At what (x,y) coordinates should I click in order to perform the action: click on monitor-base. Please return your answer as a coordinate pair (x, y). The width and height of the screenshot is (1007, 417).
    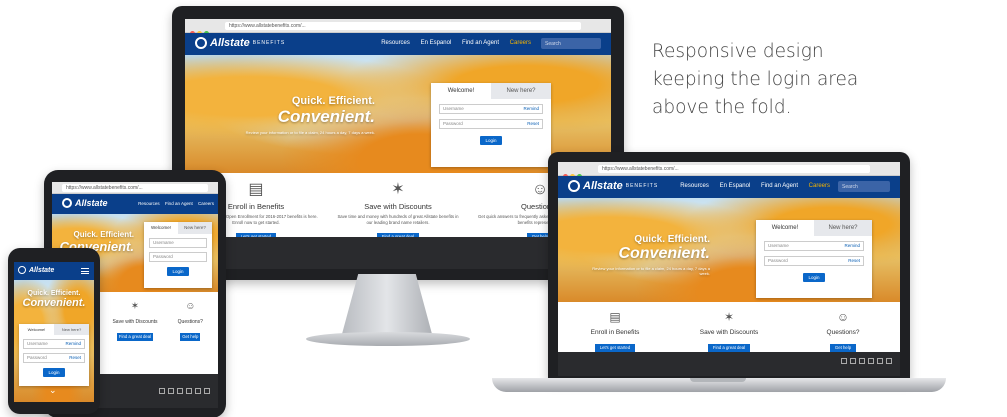
    Looking at the image, I should click on (388, 339).